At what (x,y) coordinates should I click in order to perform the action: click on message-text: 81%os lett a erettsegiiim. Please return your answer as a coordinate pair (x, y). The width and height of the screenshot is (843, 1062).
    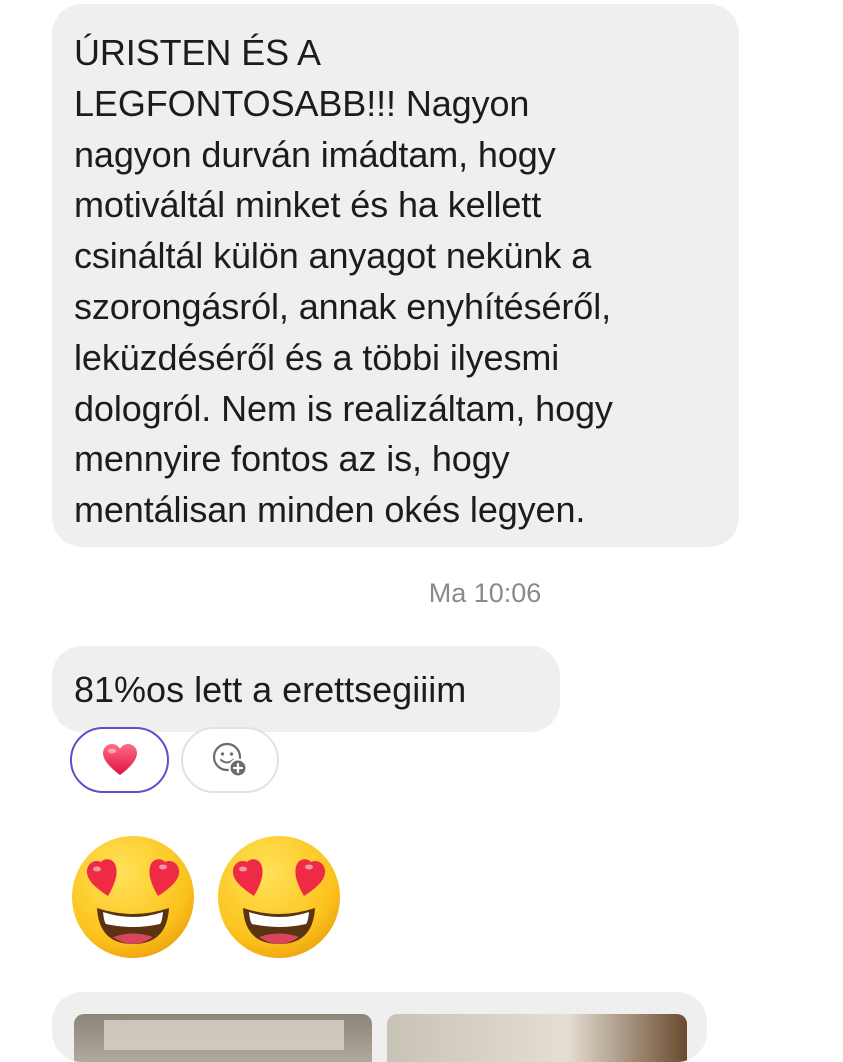
    Looking at the image, I should click on (270, 689).